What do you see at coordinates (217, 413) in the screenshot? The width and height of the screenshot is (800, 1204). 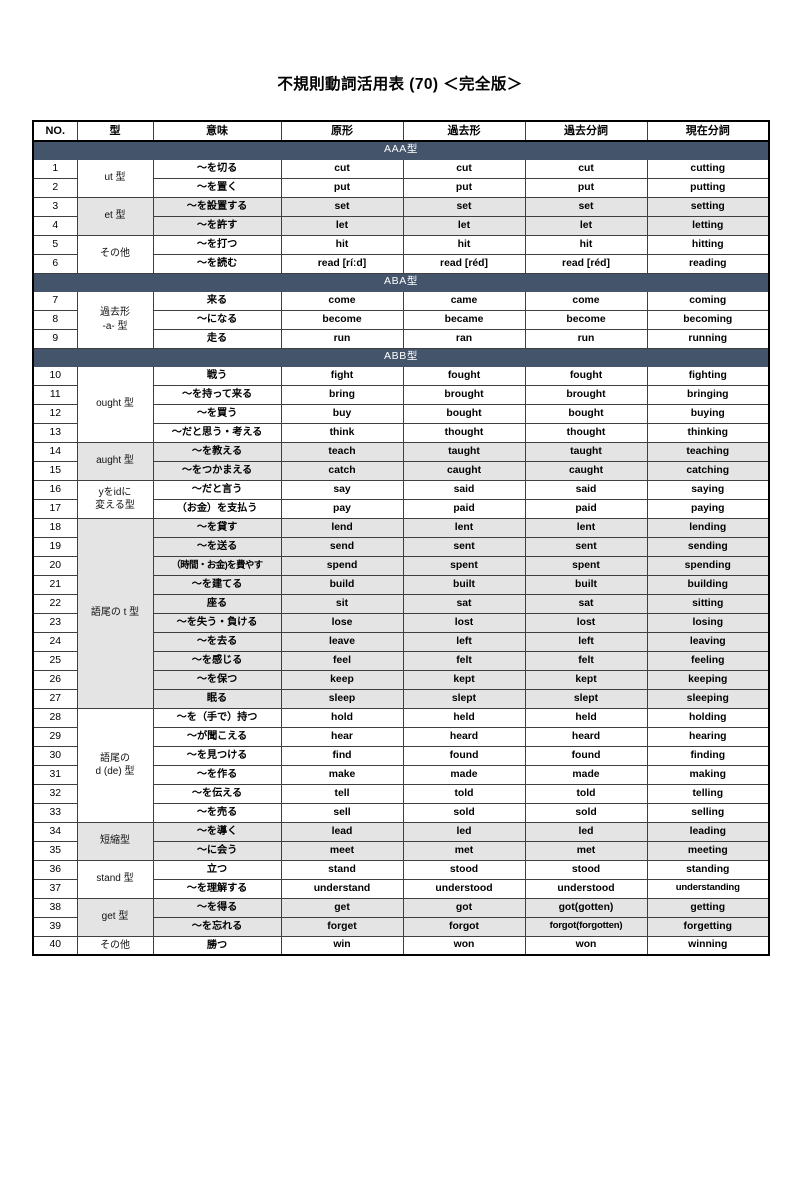 I see `cell-meaning: ～を買う` at bounding box center [217, 413].